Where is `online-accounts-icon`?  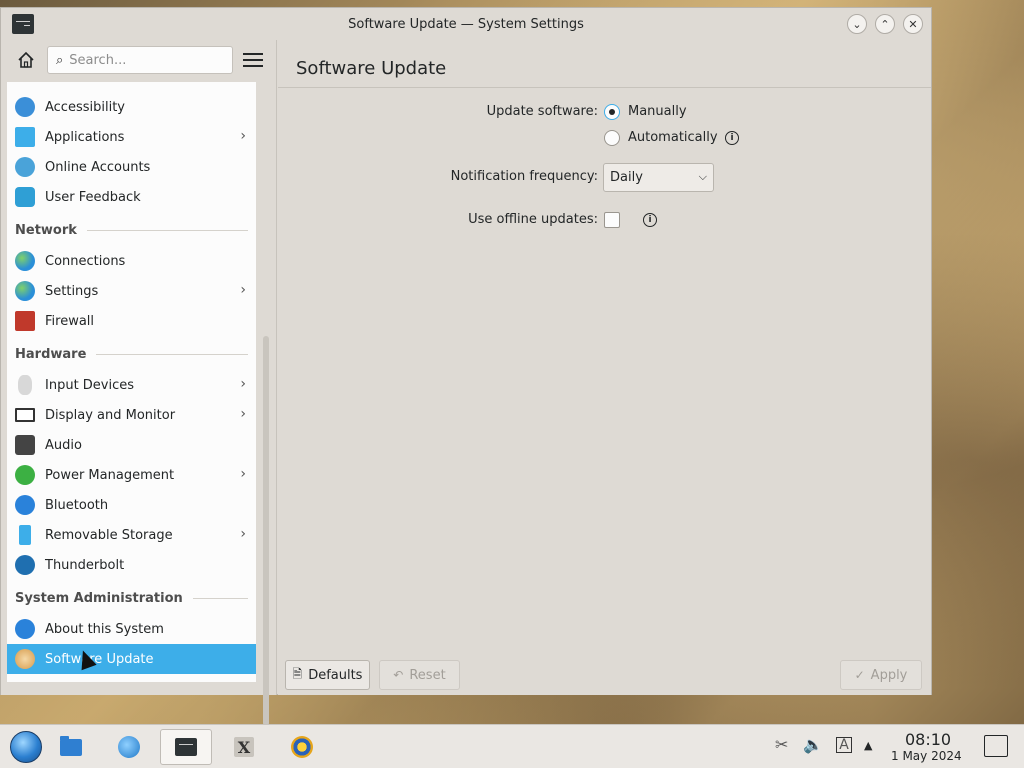
online-accounts-icon is located at coordinates (25, 167).